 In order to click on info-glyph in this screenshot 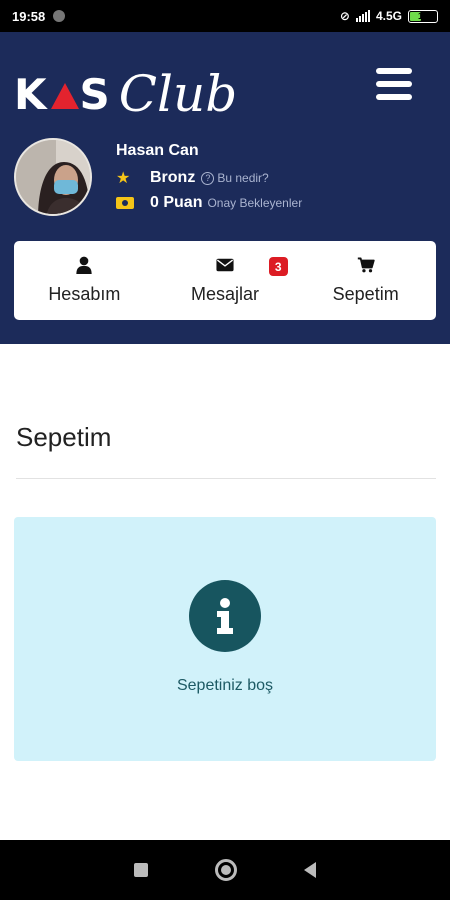, I will do `click(225, 616)`.